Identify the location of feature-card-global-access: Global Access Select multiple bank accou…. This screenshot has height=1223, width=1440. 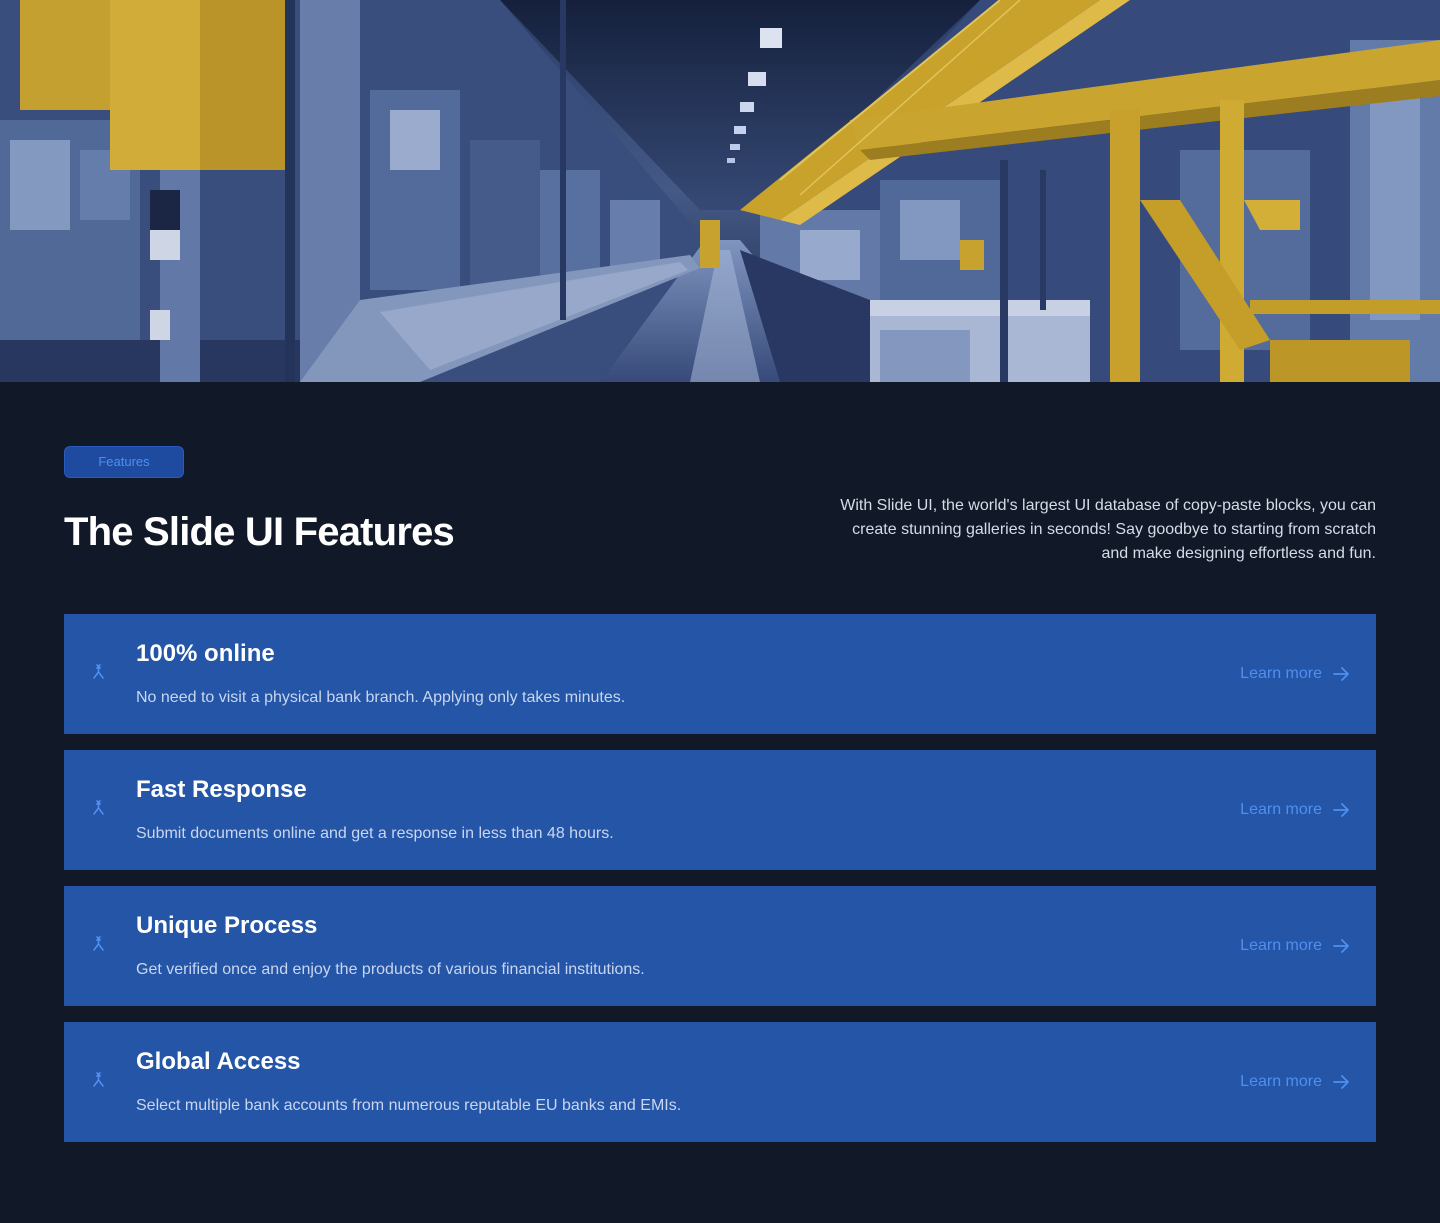
(720, 1082).